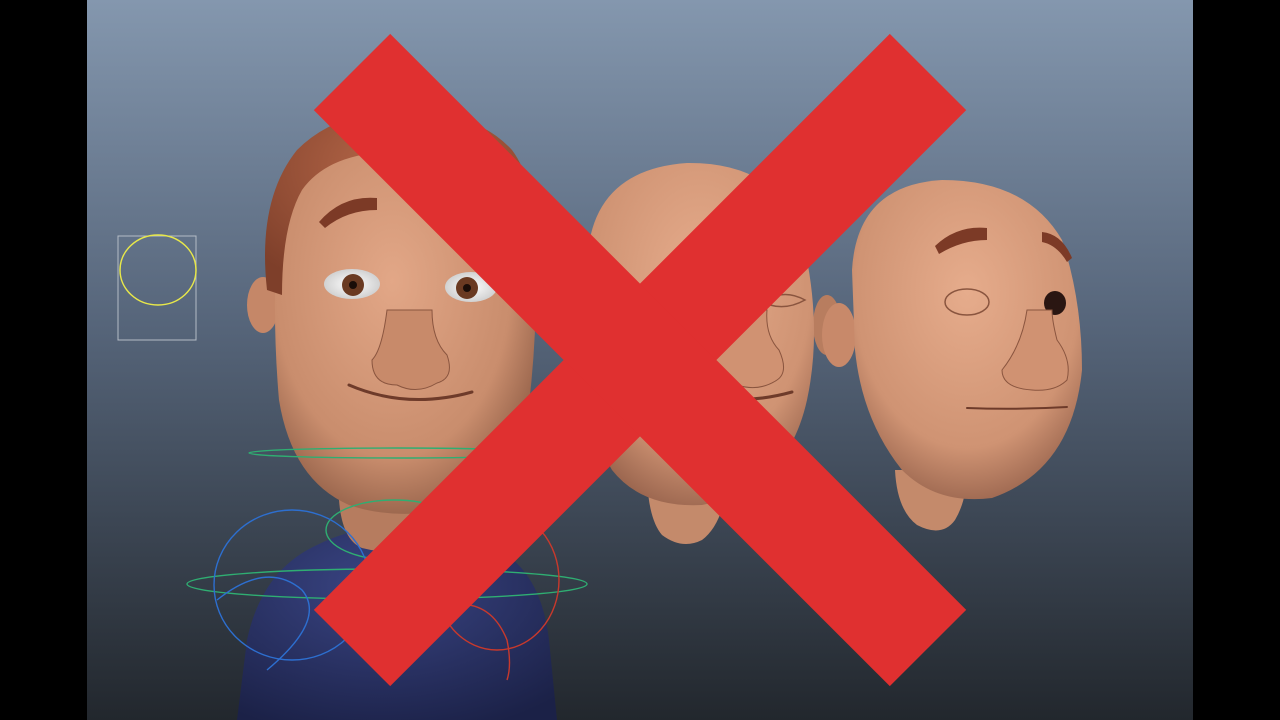 The width and height of the screenshot is (1280, 720). Describe the element at coordinates (1236, 360) in the screenshot. I see `letterbox-right` at that location.